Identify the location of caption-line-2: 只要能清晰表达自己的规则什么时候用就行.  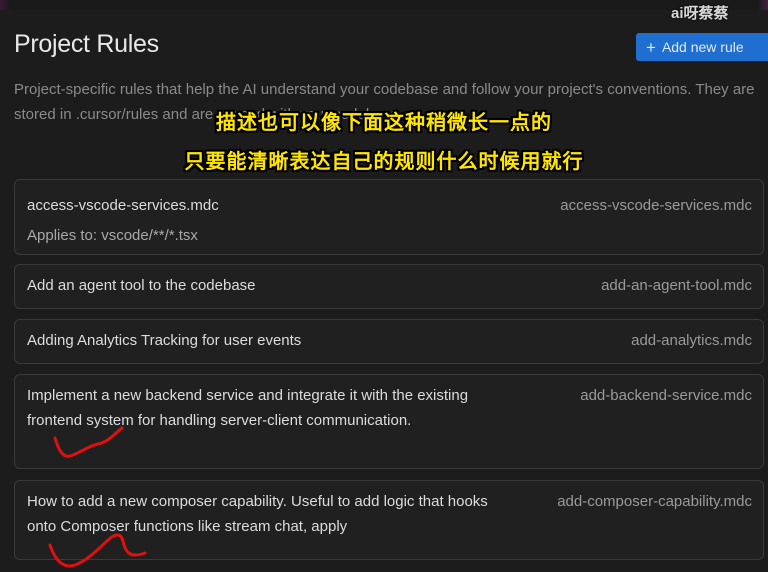
(384, 161).